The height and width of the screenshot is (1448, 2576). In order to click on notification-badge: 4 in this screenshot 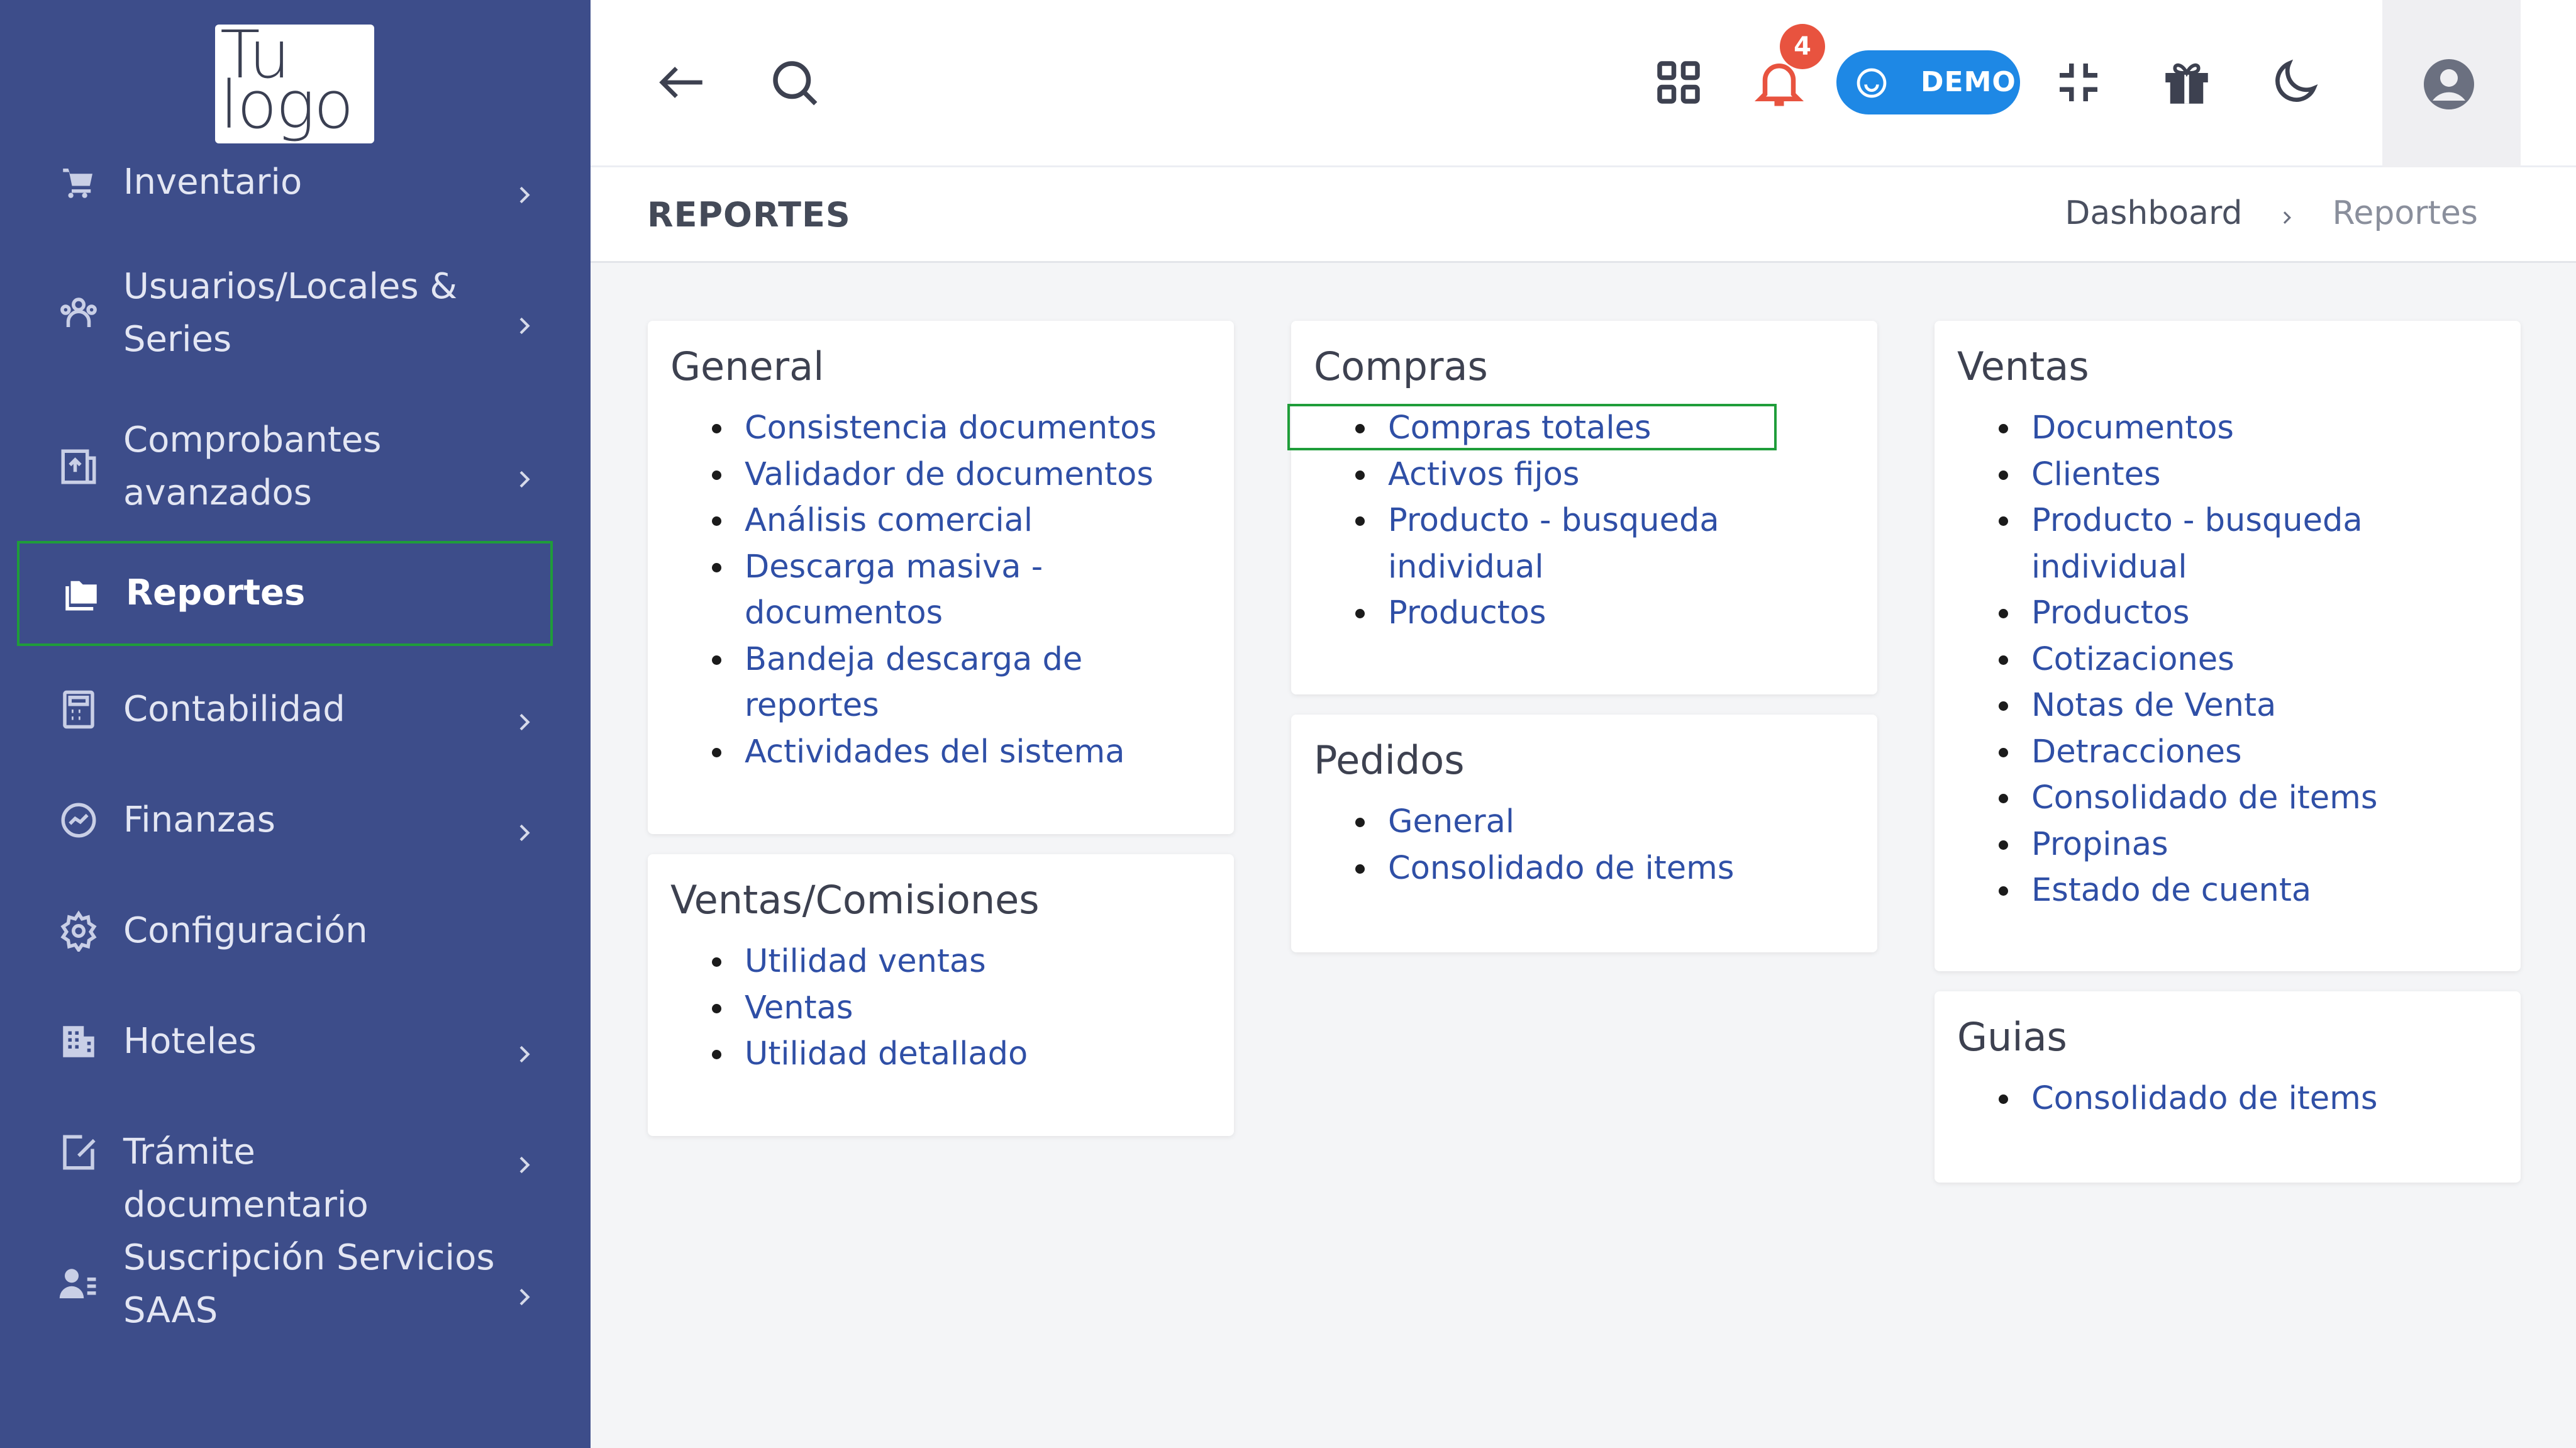, I will do `click(1802, 46)`.